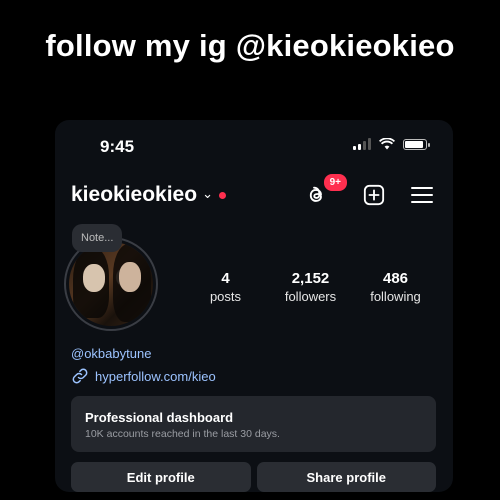 Image resolution: width=500 pixels, height=500 pixels. Describe the element at coordinates (335, 182) in the screenshot. I see `threads-badge: 9+` at that location.